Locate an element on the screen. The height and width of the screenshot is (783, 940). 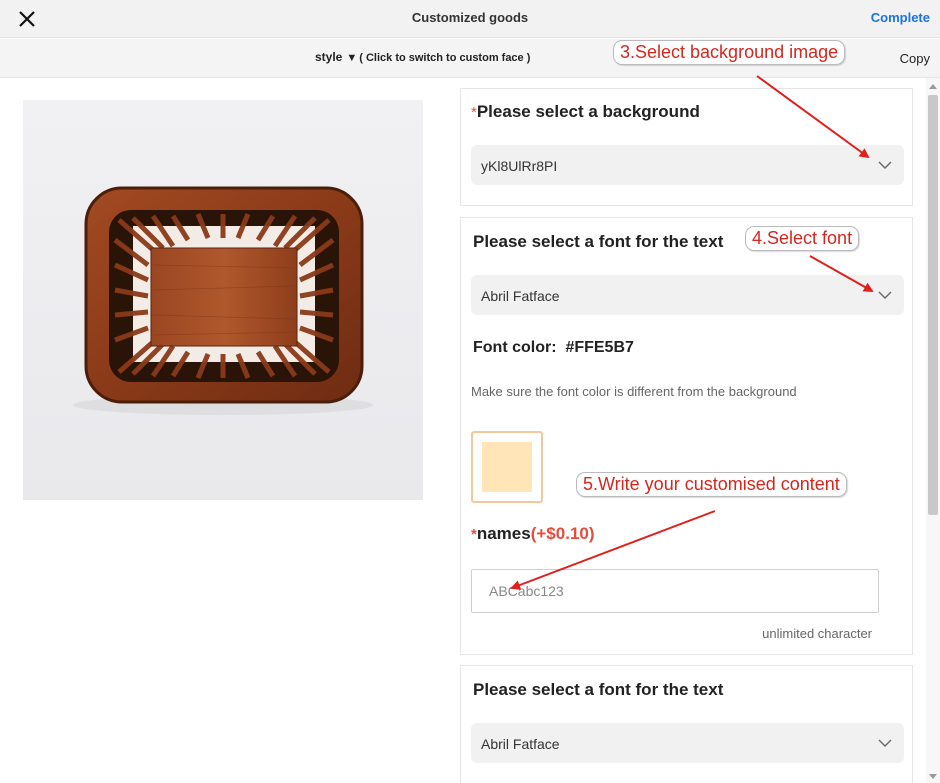
complete-button: Complete is located at coordinates (900, 17).